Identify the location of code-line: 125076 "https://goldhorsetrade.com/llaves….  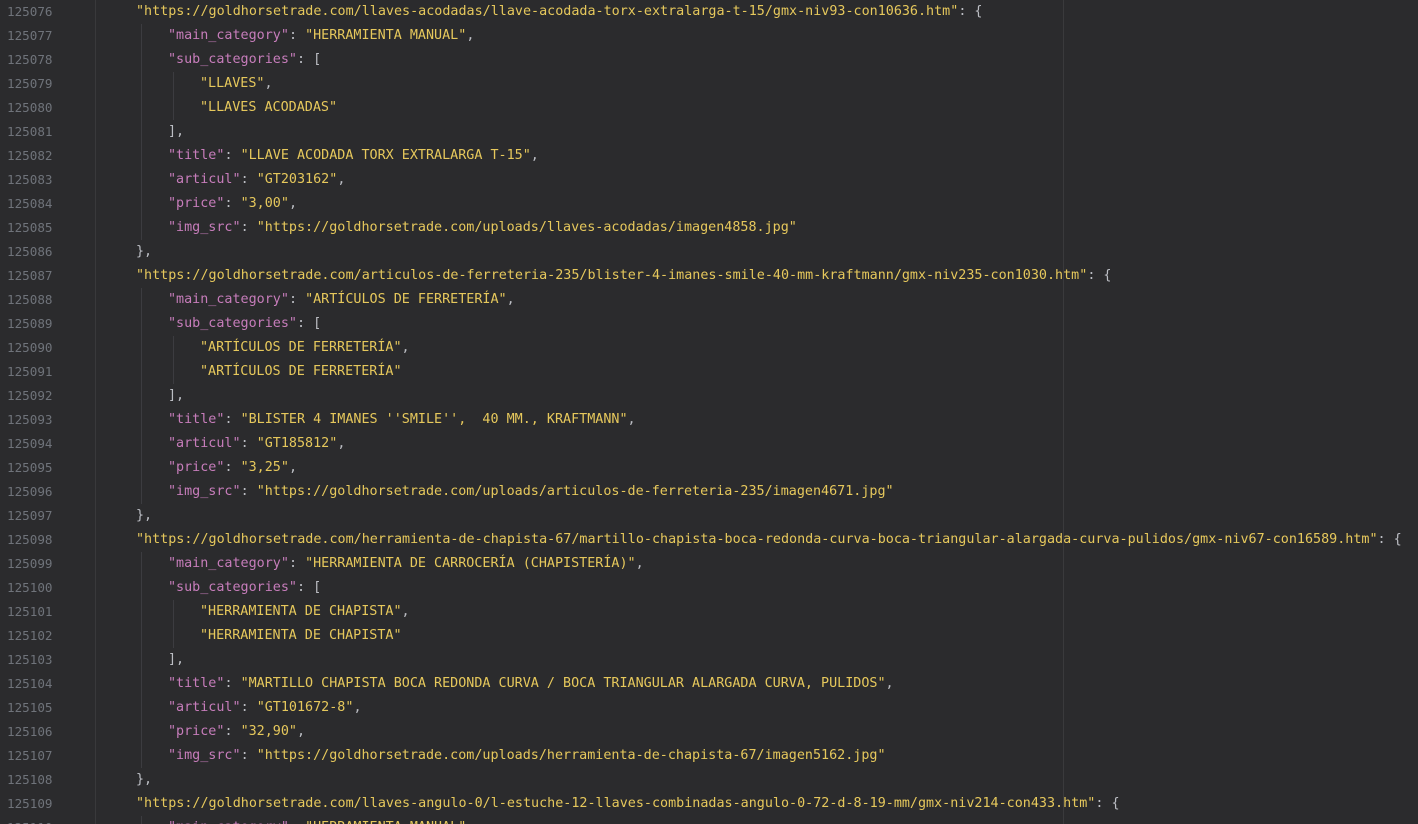
(709, 12).